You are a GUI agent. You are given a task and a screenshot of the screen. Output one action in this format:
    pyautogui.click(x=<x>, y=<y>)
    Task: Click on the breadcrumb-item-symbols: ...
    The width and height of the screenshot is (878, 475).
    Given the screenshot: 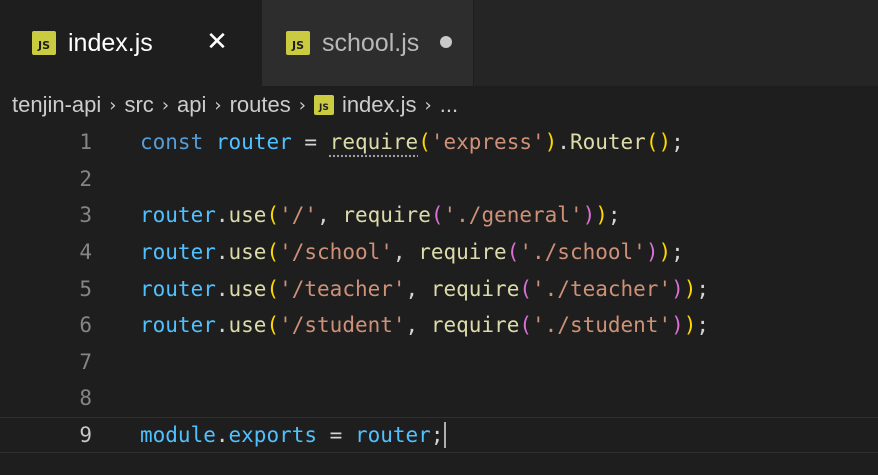 What is the action you would take?
    pyautogui.click(x=449, y=105)
    